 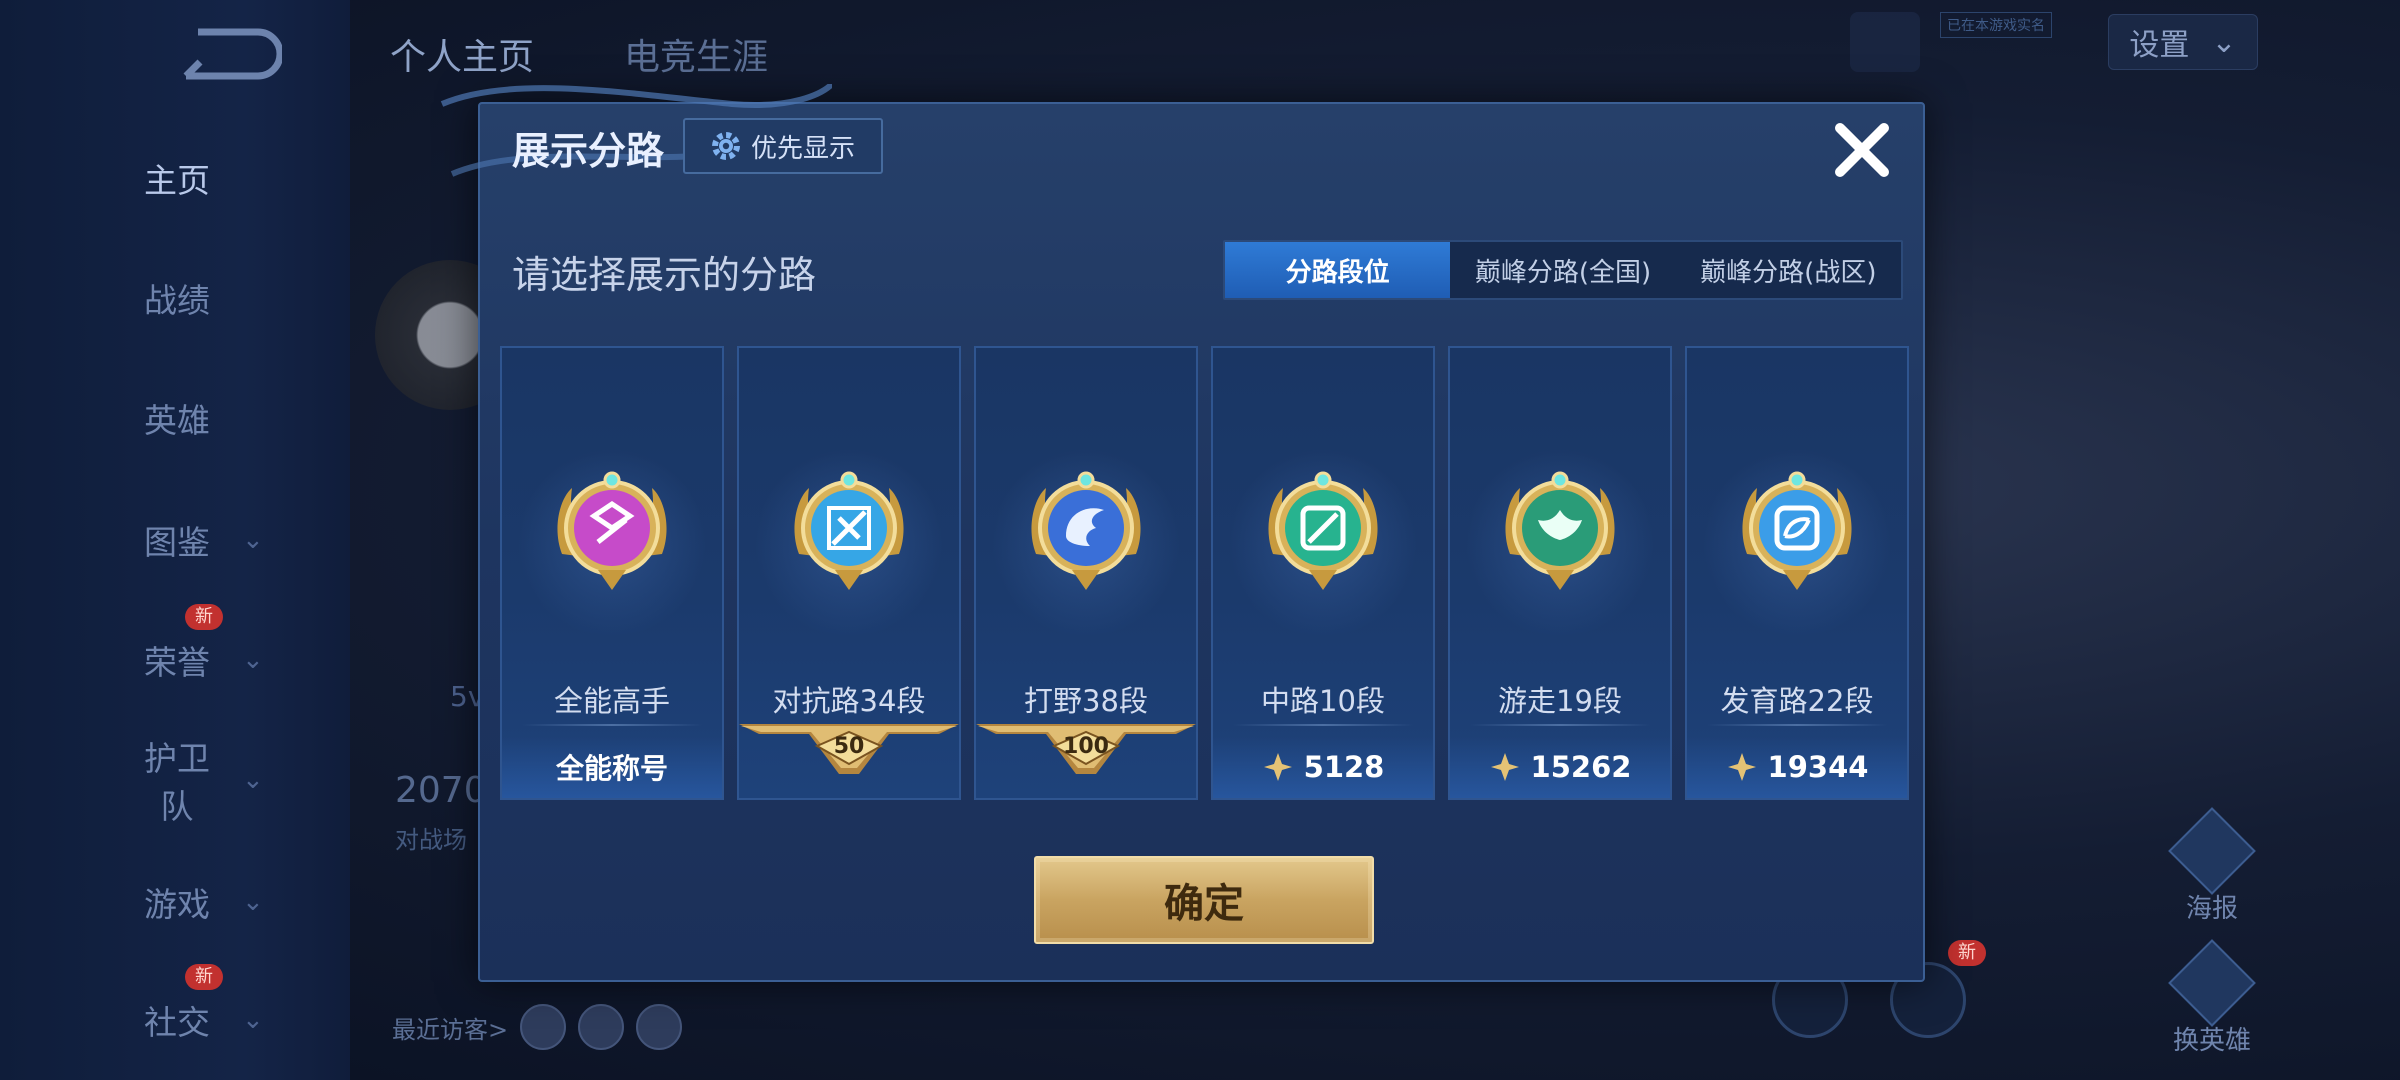 I want to click on level-ribbon: 50, so click(x=849, y=761).